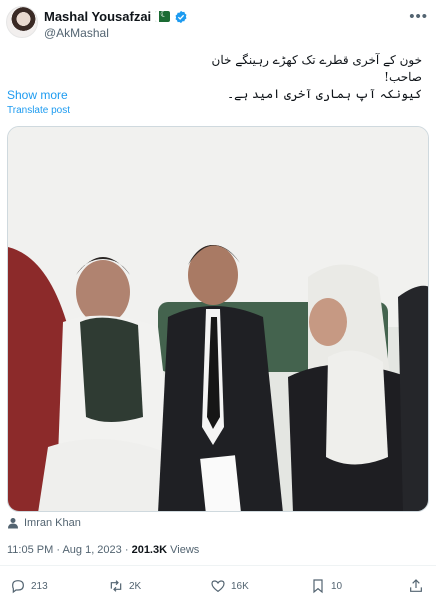  I want to click on author-name-row: Mashal Yousafzai, so click(116, 16).